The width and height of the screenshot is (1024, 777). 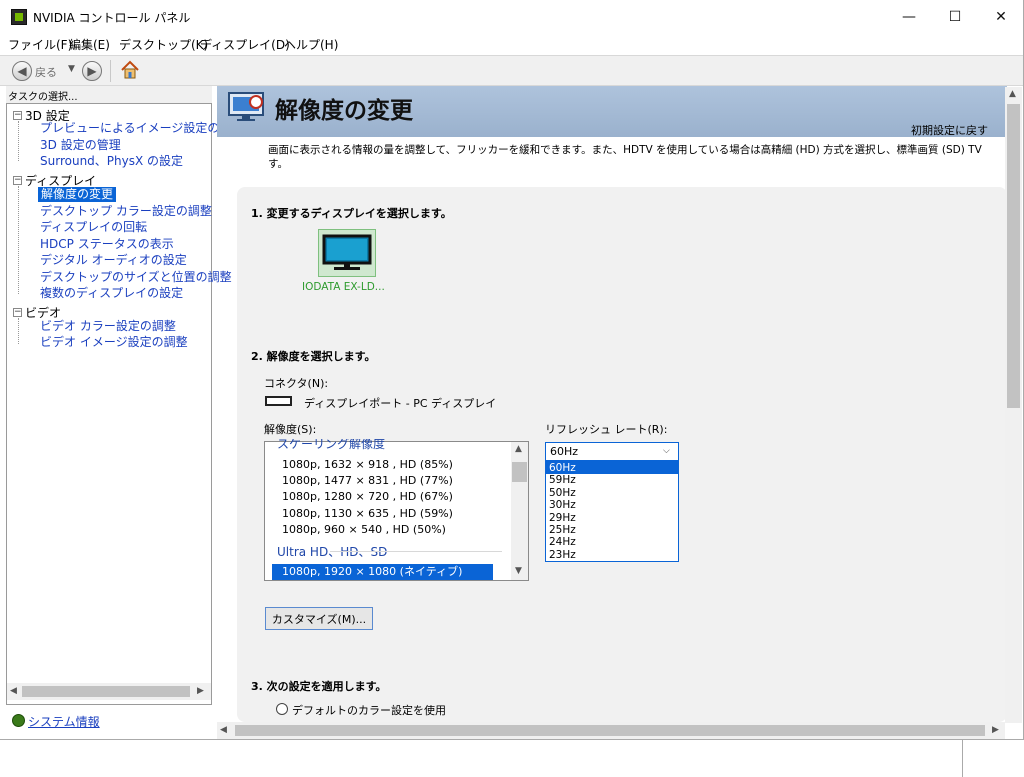 What do you see at coordinates (955, 16) in the screenshot?
I see `maximize-button: ☐` at bounding box center [955, 16].